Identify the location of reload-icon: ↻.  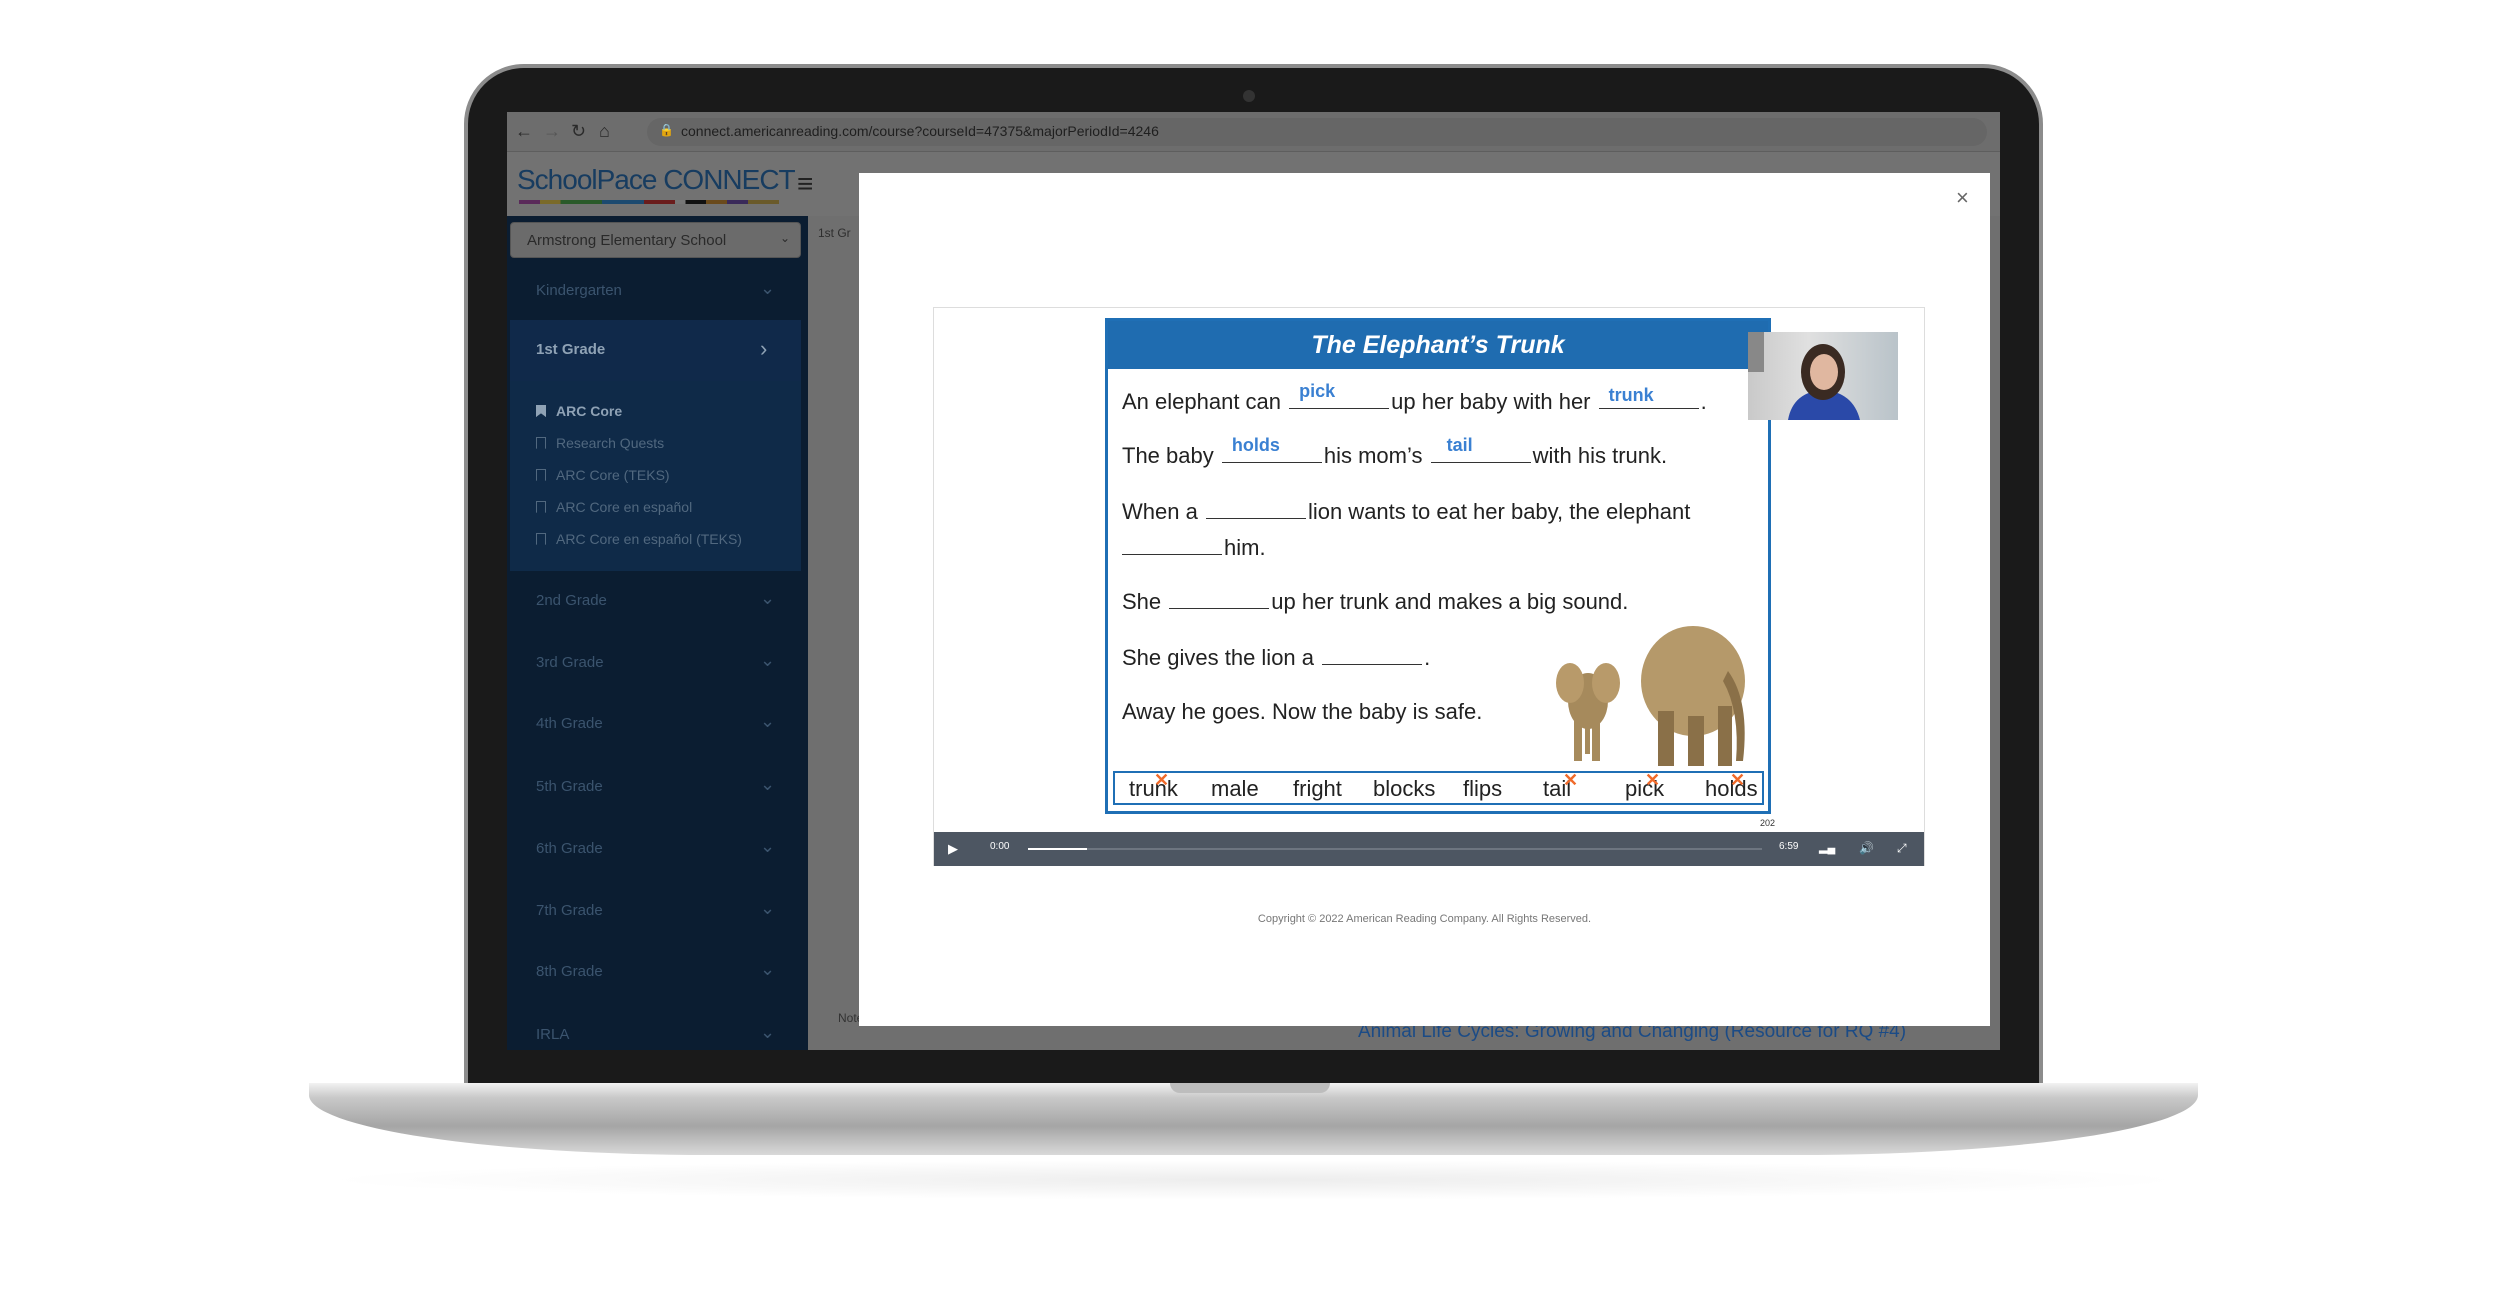
(578, 131).